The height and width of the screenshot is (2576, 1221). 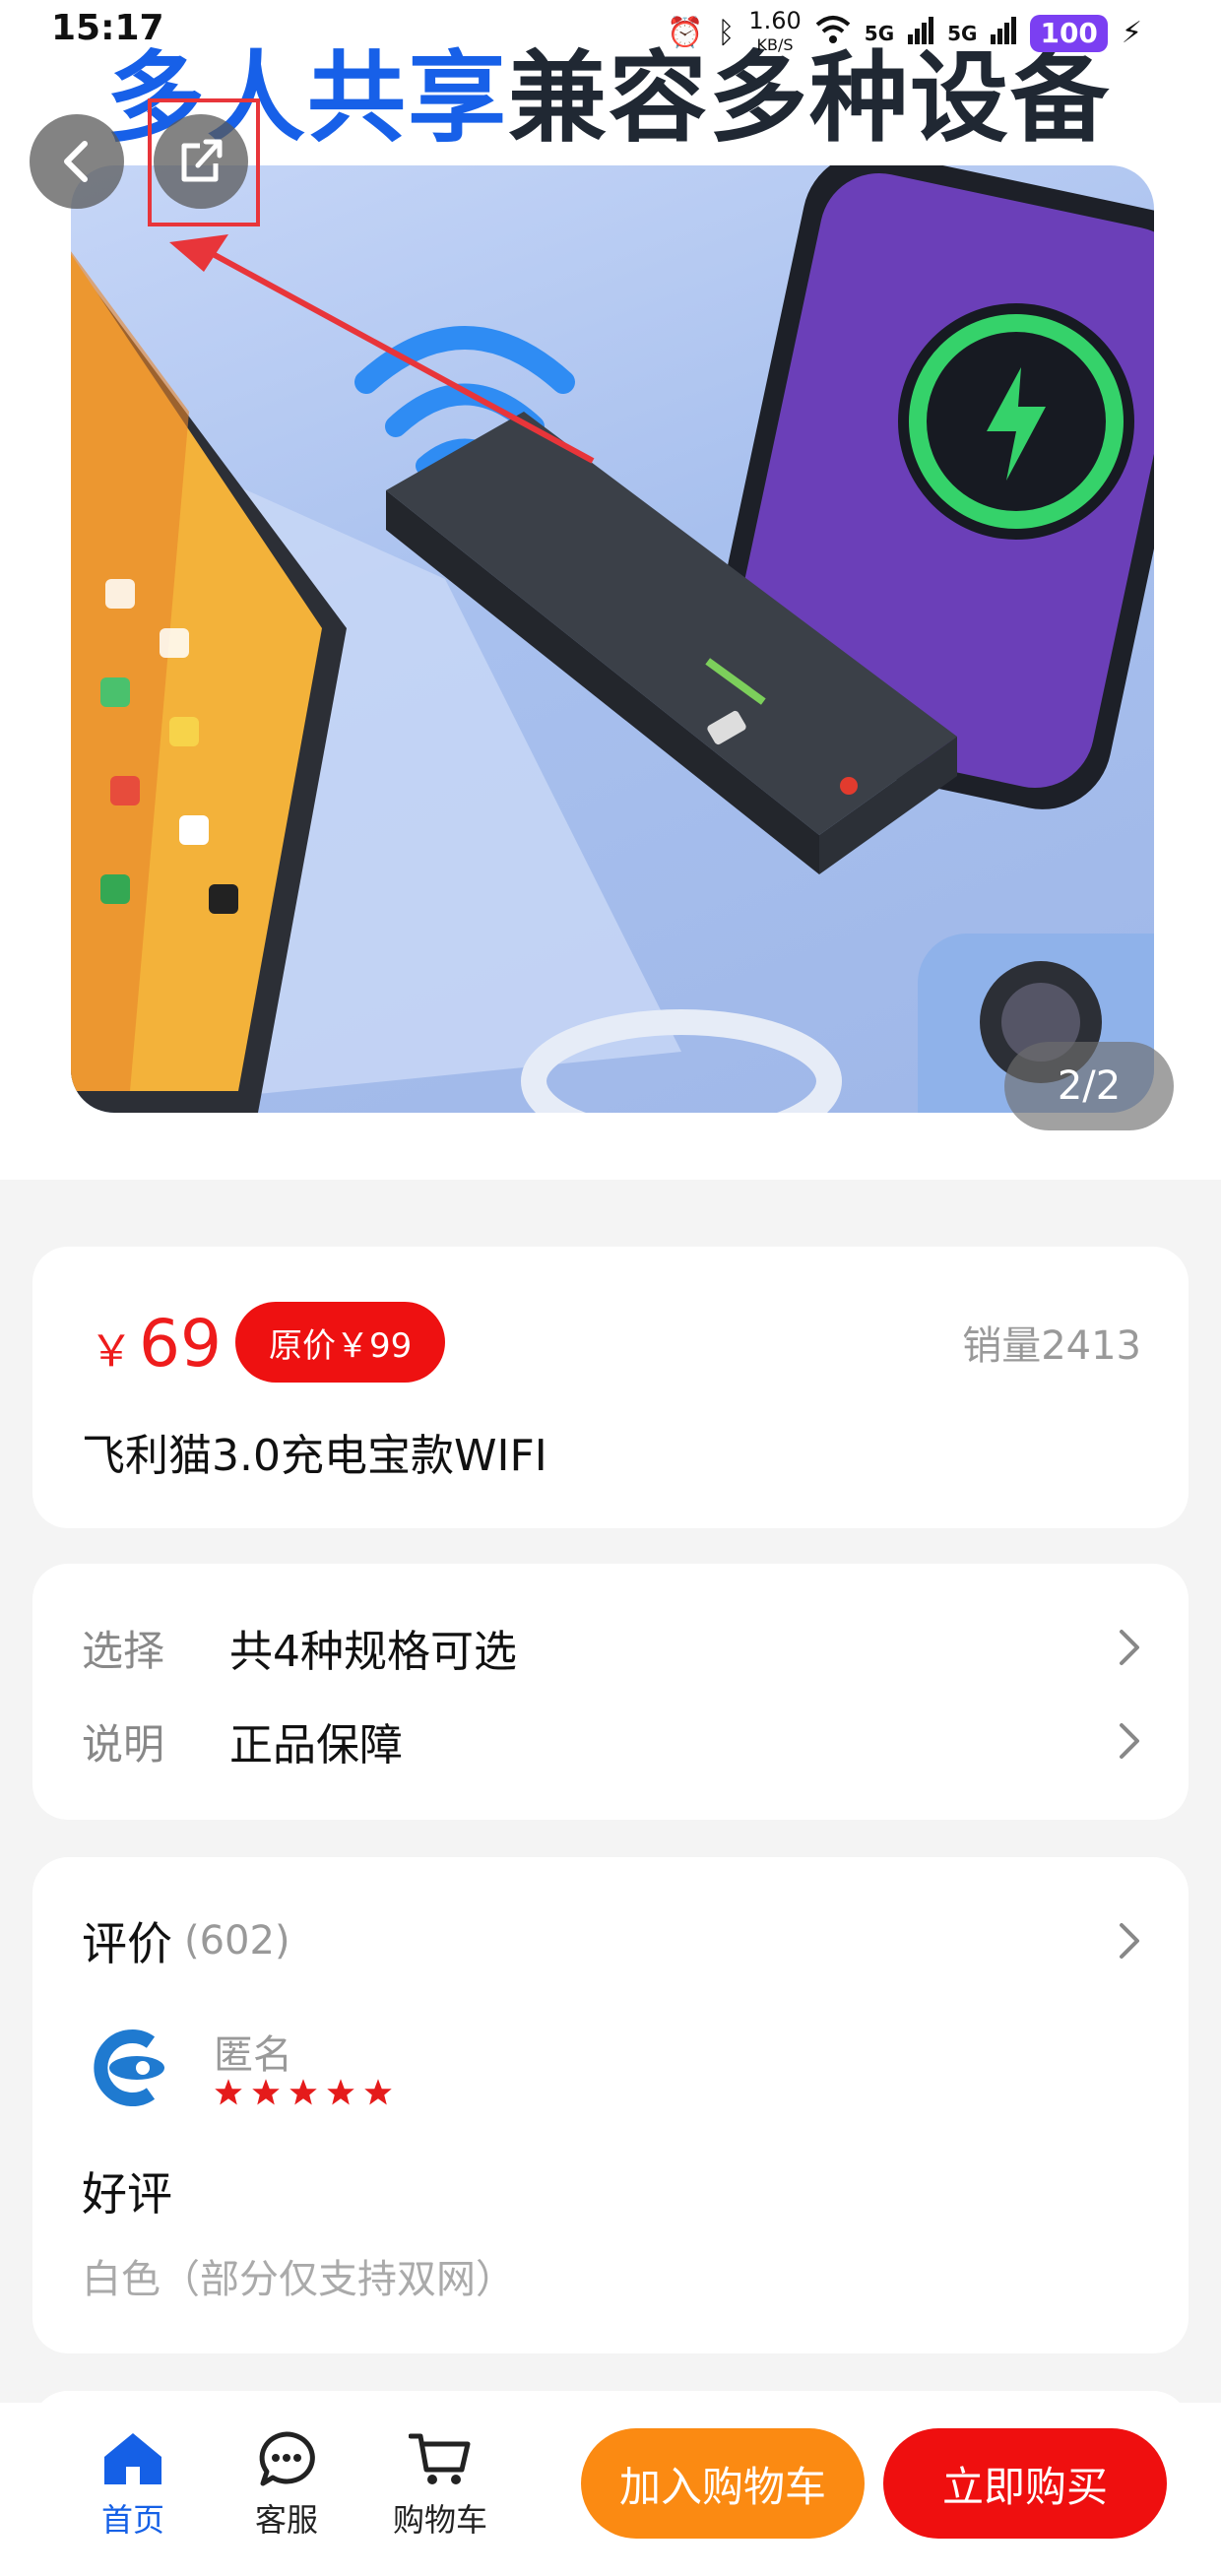 What do you see at coordinates (127, 1943) in the screenshot?
I see `review-title: 评价` at bounding box center [127, 1943].